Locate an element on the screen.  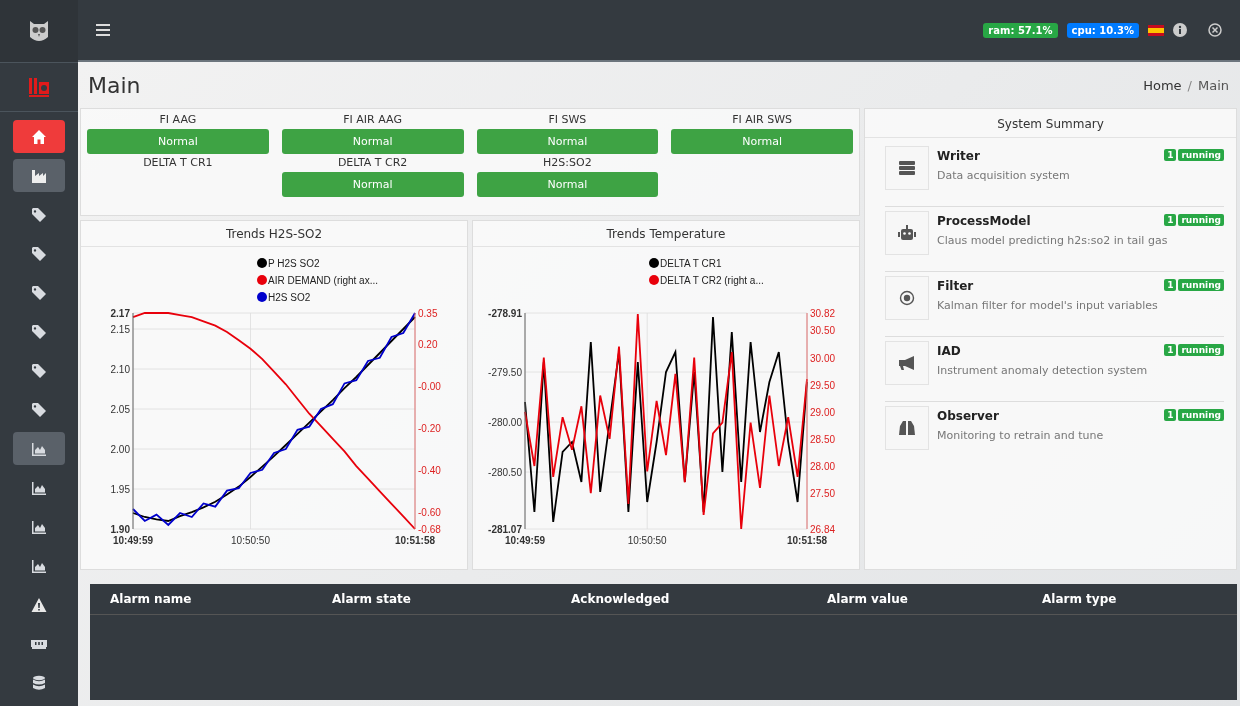
megaphone-icon is located at coordinates (907, 363).